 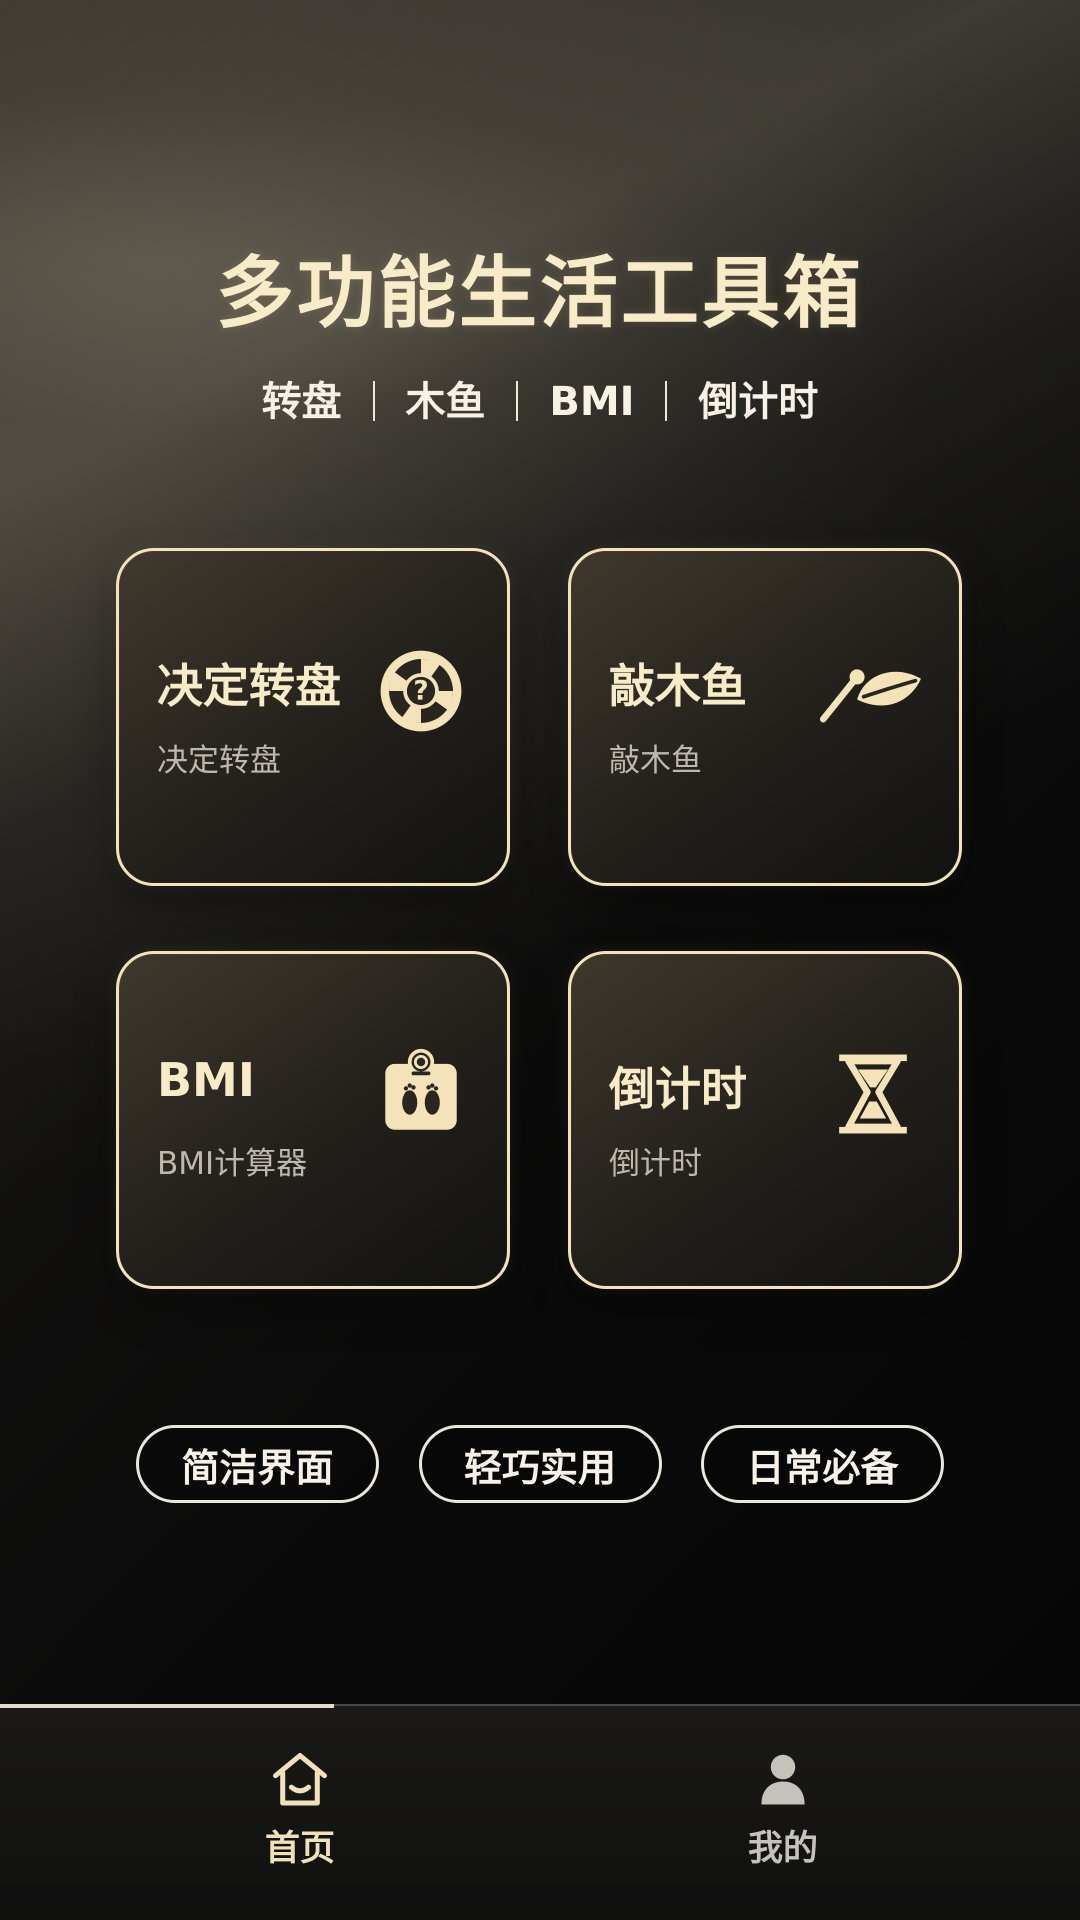 I want to click on card-subtitle: 决定转盘, so click(x=219, y=761).